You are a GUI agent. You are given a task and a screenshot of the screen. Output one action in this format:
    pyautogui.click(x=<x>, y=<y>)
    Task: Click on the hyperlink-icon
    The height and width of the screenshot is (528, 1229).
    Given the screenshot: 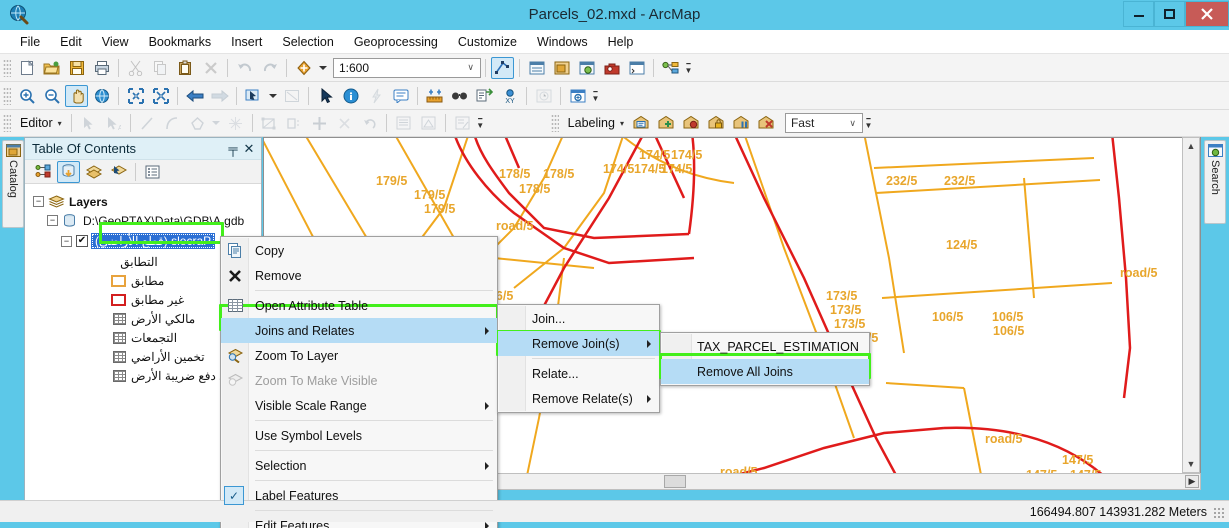 What is the action you would take?
    pyautogui.click(x=375, y=96)
    